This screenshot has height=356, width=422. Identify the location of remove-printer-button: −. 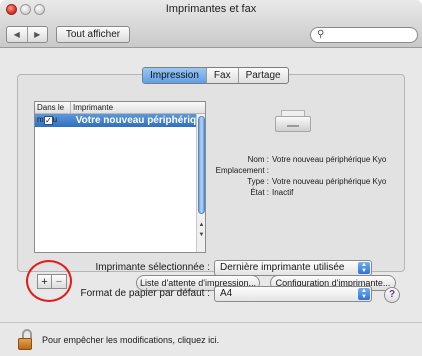
(59, 281).